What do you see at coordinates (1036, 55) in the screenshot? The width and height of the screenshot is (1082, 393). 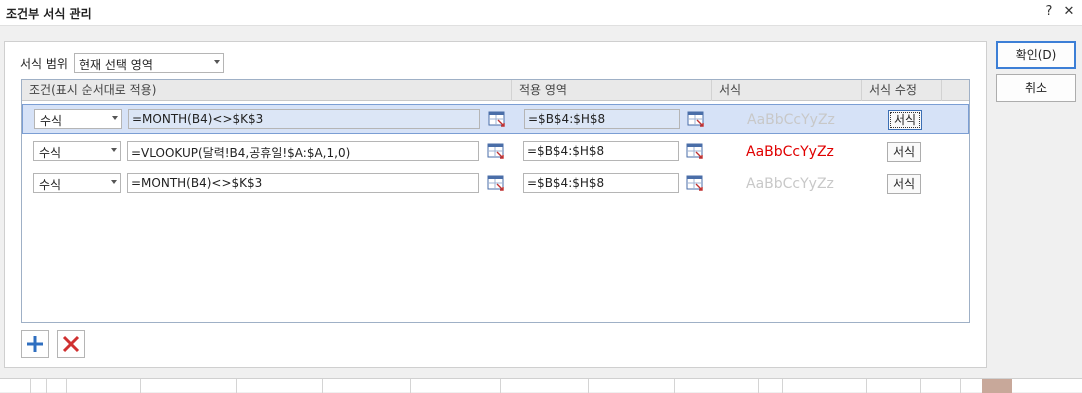 I see `ok-button: 확인(D)` at bounding box center [1036, 55].